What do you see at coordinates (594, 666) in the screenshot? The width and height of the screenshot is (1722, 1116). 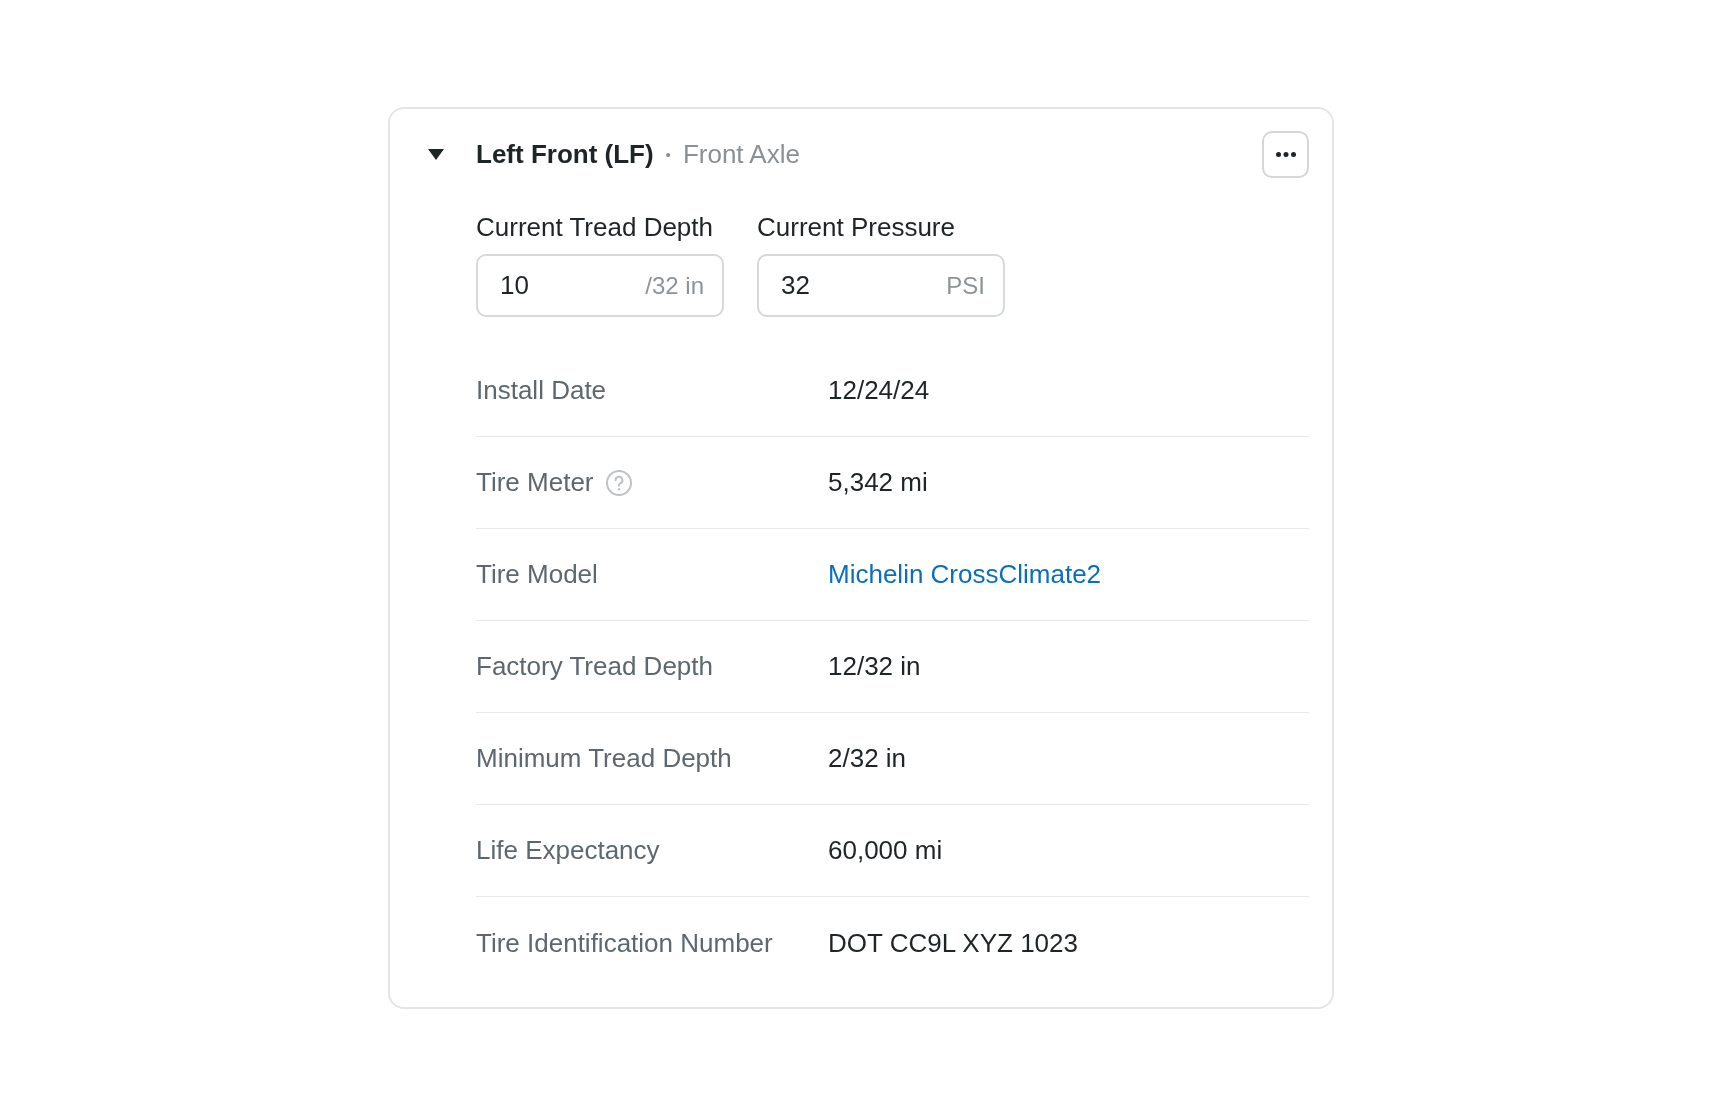 I see `detail-label: Factory Tread Depth` at bounding box center [594, 666].